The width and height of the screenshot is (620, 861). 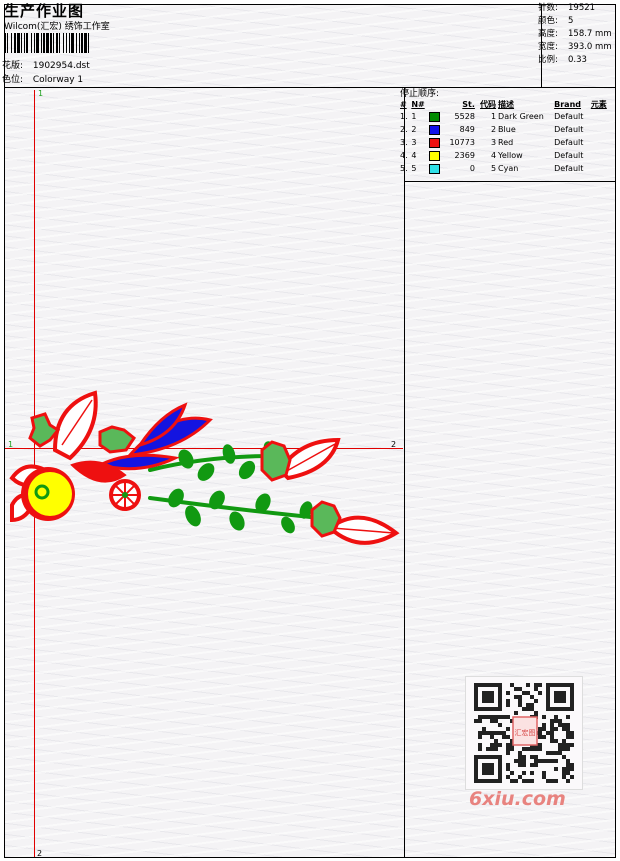 I want to click on guide-right-label: 2, so click(x=393, y=444).